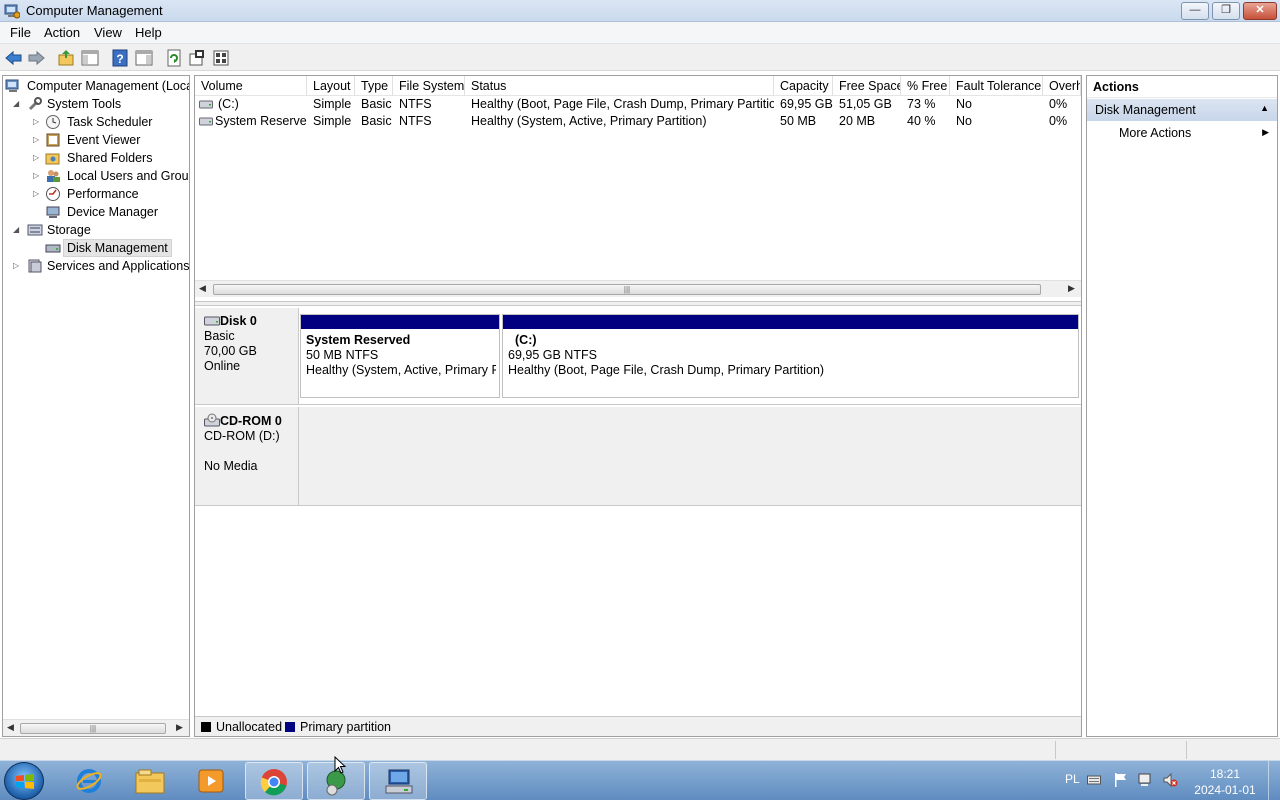 This screenshot has width=1280, height=800. What do you see at coordinates (1226, 11) in the screenshot?
I see `restore-button: ❐` at bounding box center [1226, 11].